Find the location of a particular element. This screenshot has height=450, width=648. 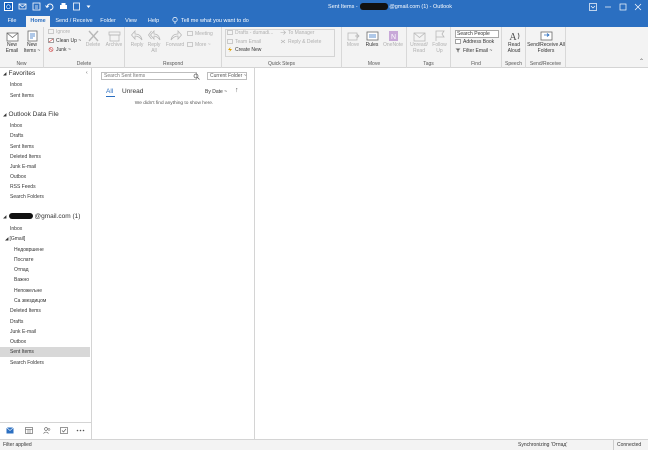

acc-junk-email: Junk E-mail is located at coordinates (23, 332).